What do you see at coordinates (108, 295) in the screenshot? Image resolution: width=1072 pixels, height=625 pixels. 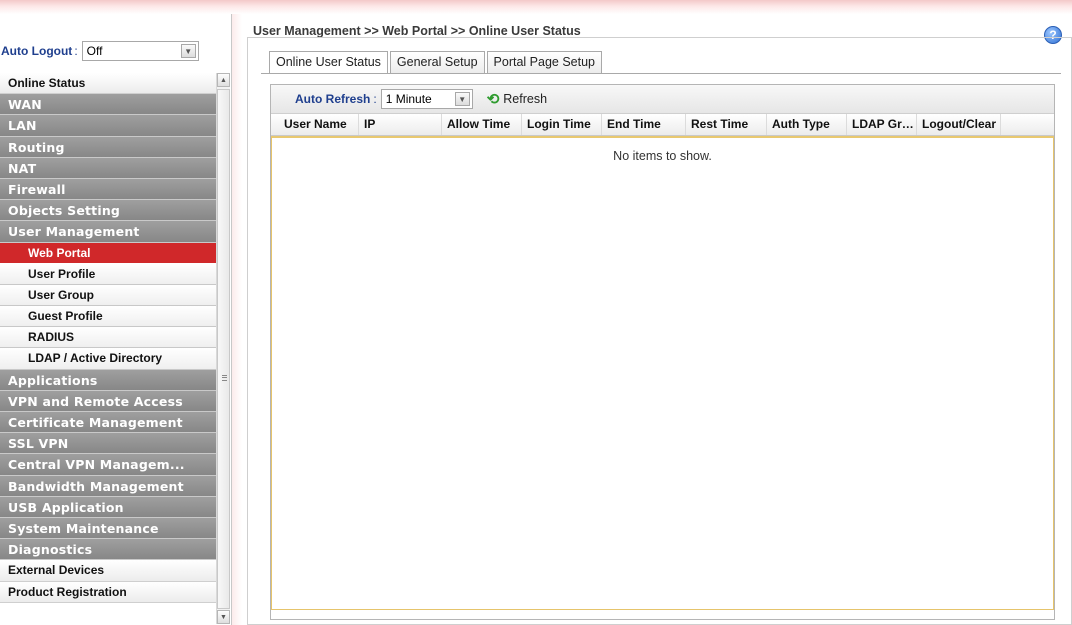 I see `sidebar-item-user-group: User Group` at bounding box center [108, 295].